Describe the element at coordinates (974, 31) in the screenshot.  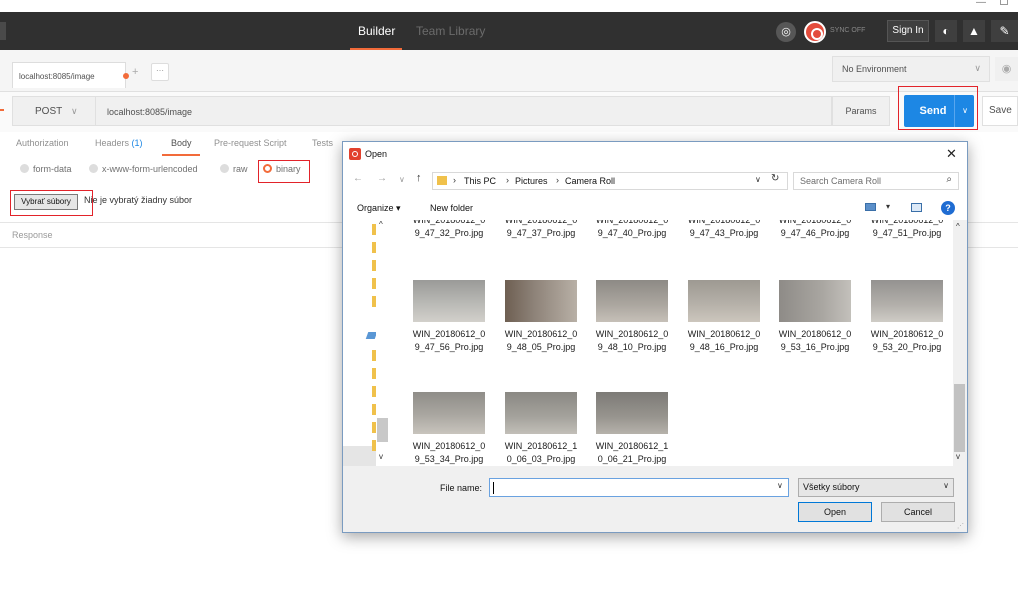
I see `bell-icon: ▲` at that location.